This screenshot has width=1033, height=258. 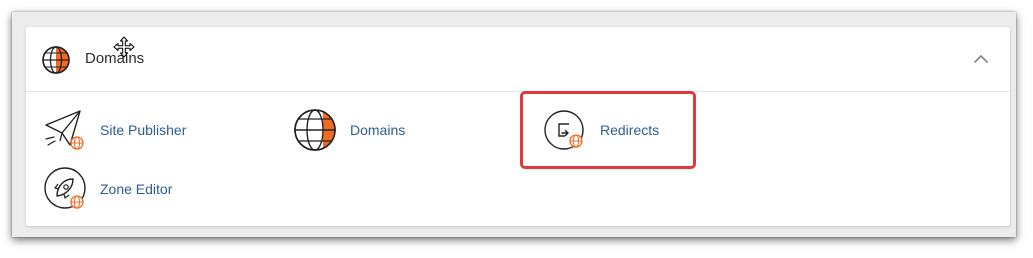 What do you see at coordinates (981, 59) in the screenshot?
I see `chevron-up-icon` at bounding box center [981, 59].